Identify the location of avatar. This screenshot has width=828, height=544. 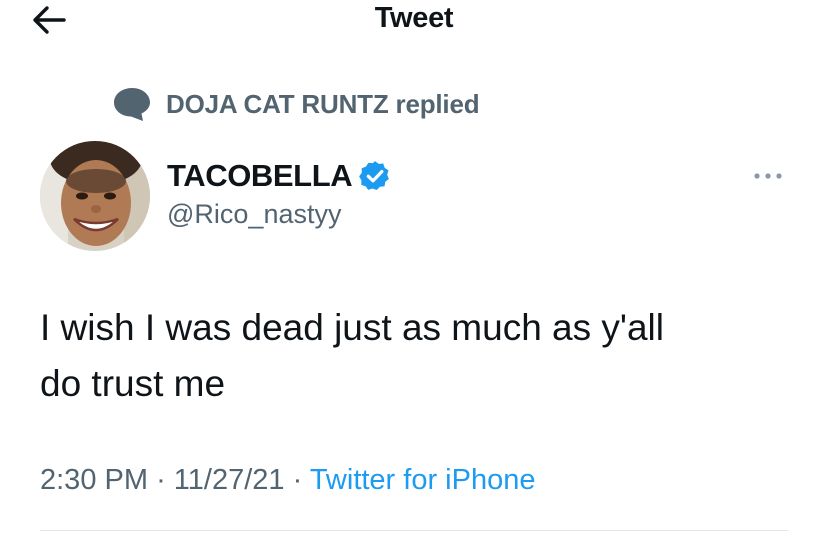
(95, 196).